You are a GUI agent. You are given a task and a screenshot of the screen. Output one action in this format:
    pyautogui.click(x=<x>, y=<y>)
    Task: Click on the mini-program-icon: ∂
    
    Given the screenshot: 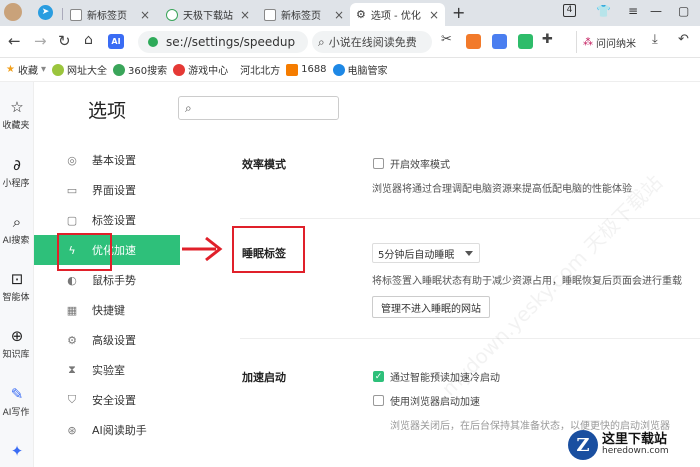 What is the action you would take?
    pyautogui.click(x=17, y=165)
    